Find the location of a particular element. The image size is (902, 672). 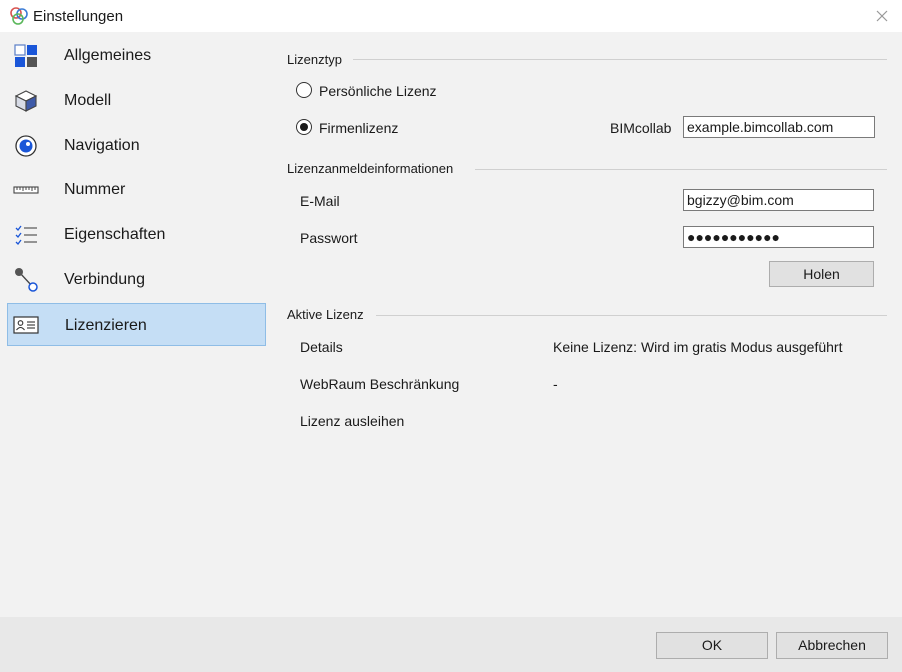

connection-node-icon is located at coordinates (26, 280).